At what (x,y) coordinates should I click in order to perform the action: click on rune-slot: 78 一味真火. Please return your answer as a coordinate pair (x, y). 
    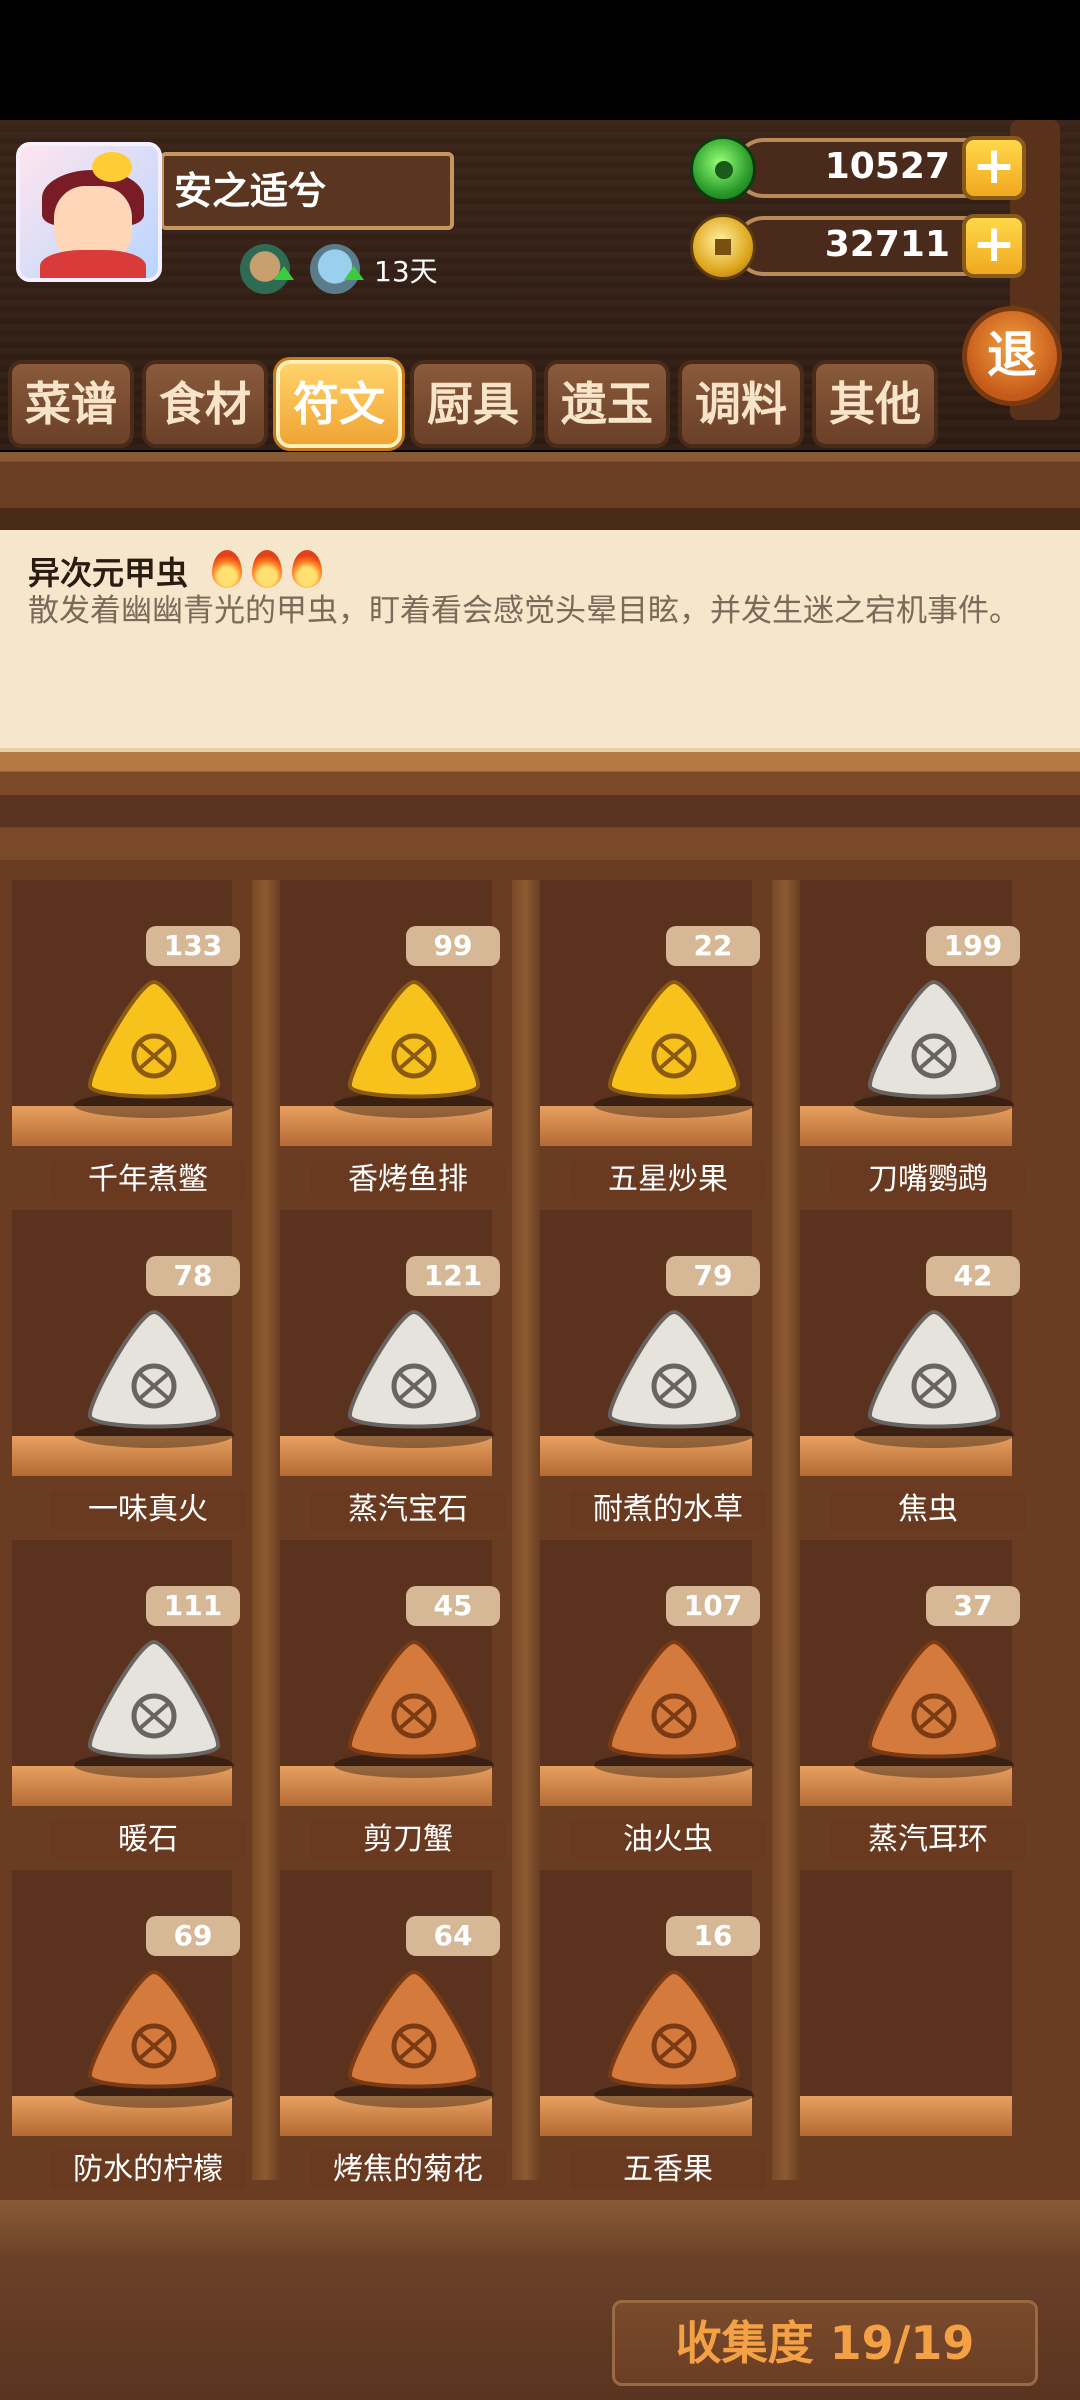
    Looking at the image, I should click on (125, 1370).